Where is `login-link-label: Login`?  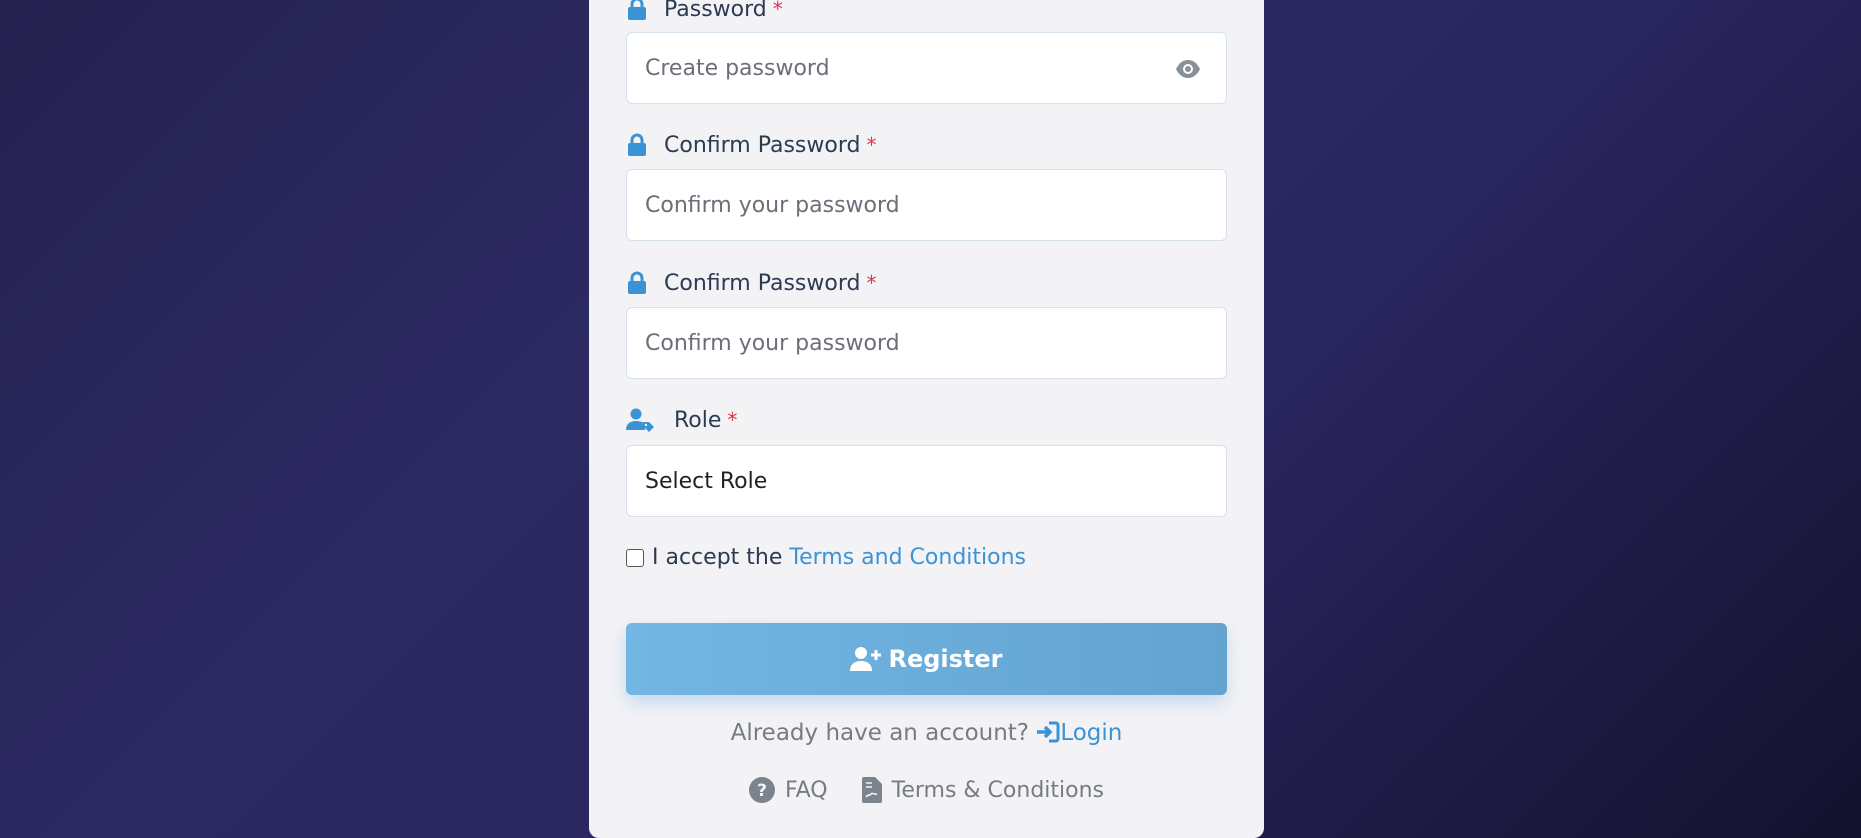
login-link-label: Login is located at coordinates (1091, 733).